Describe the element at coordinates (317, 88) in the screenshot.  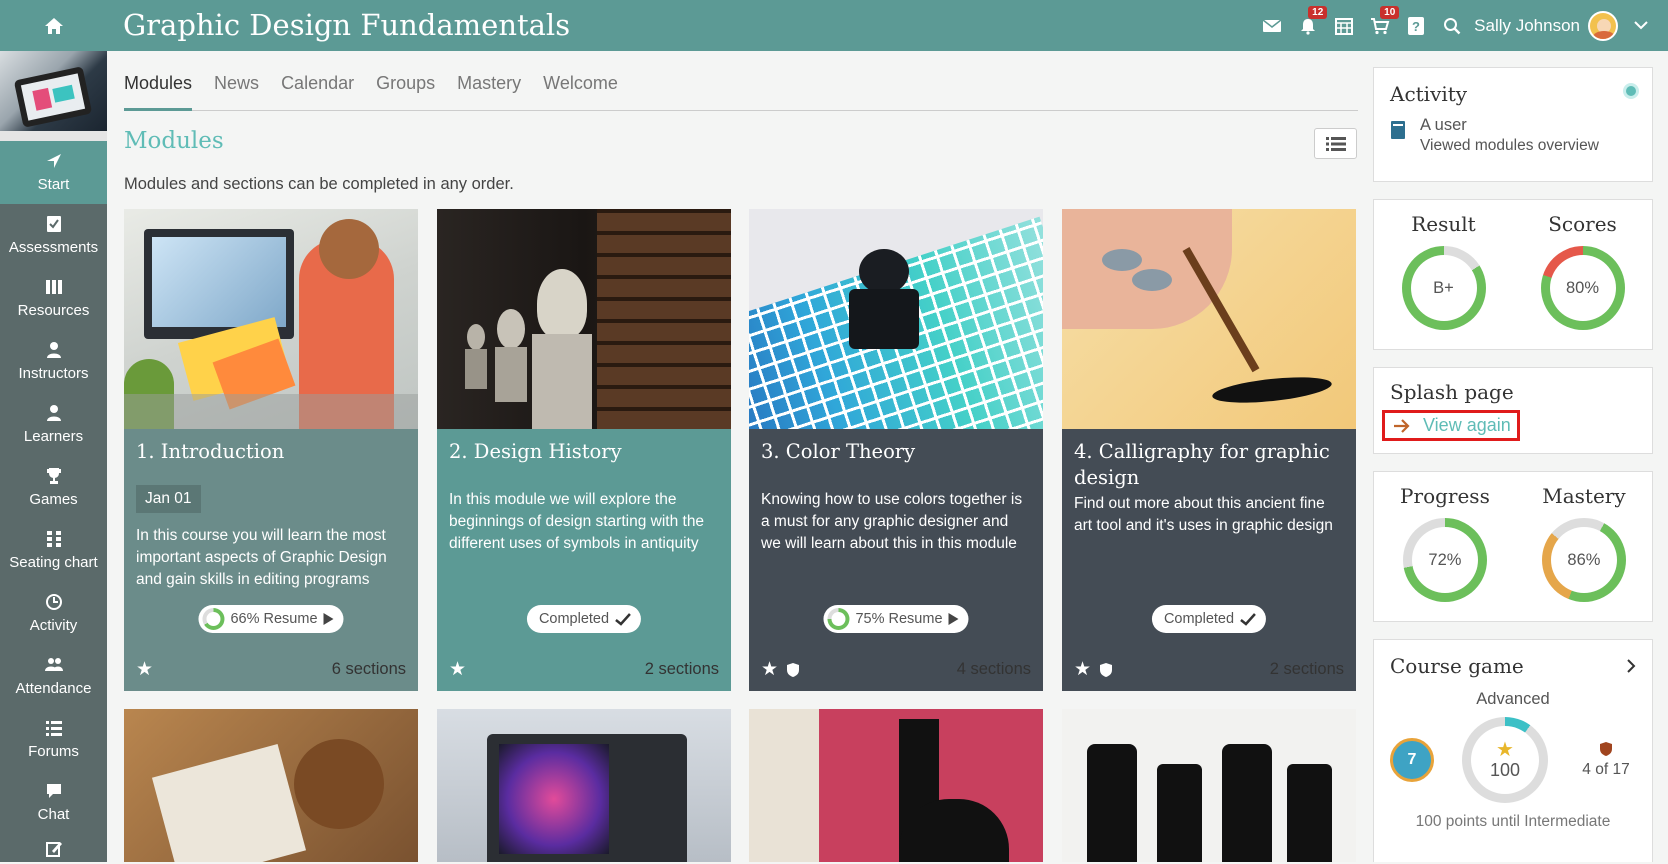
I see `tab-calendar: Calendar` at that location.